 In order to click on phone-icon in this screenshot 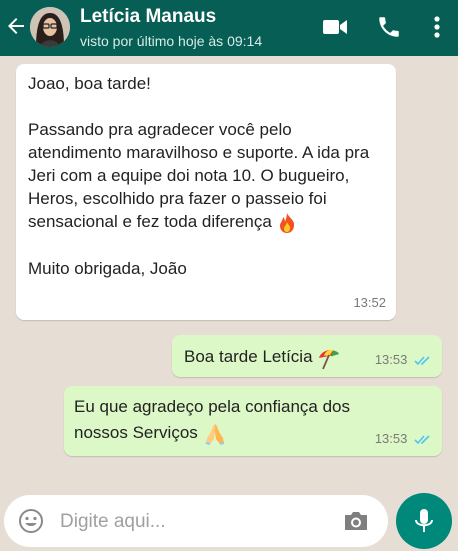, I will do `click(389, 27)`.